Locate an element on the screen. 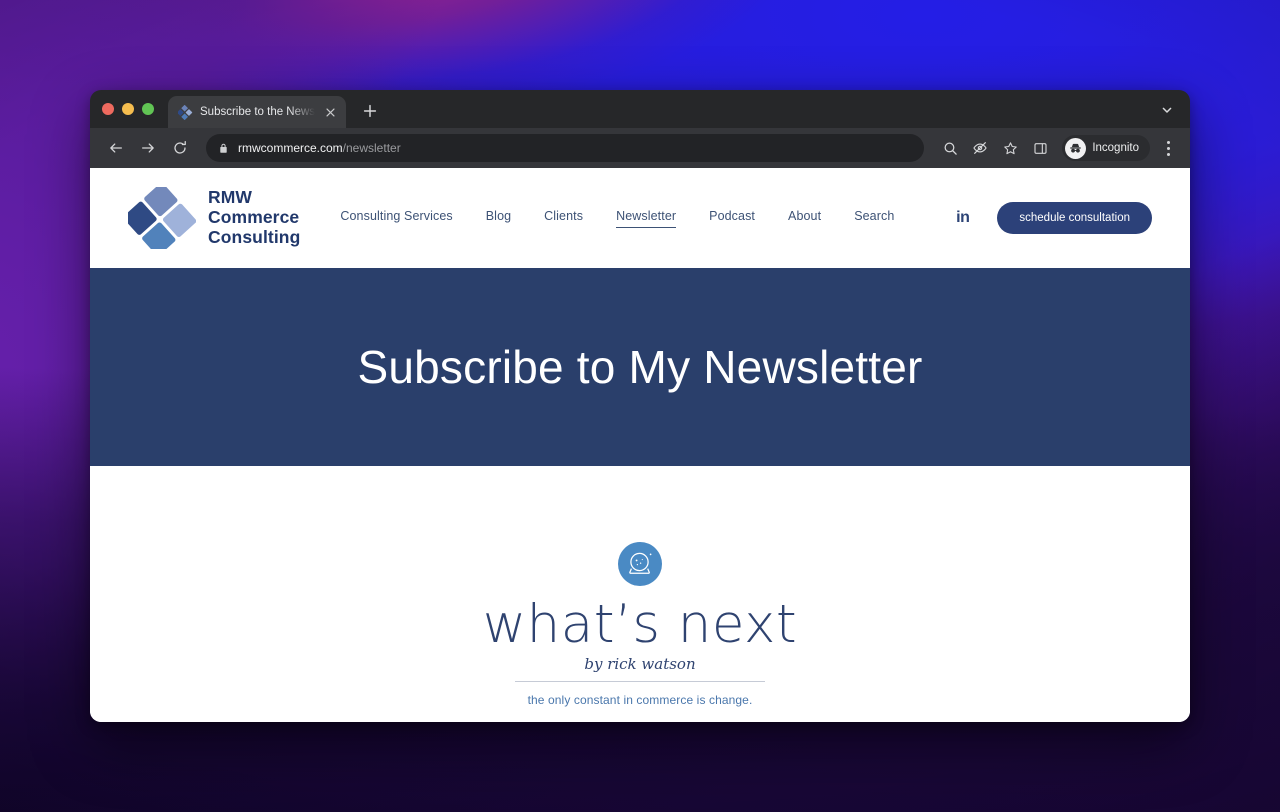  nav-item-clients: Clients is located at coordinates (563, 218).